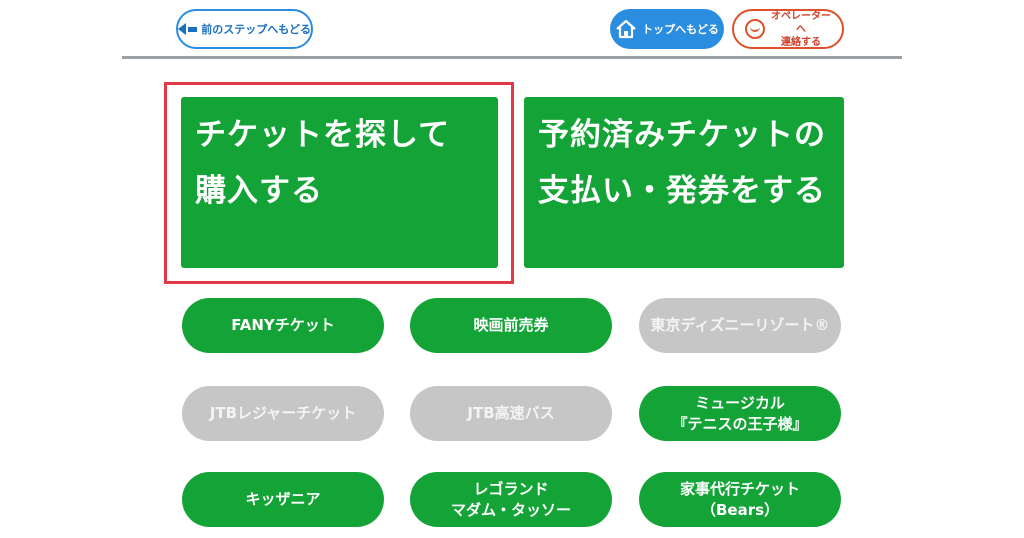 The height and width of the screenshot is (538, 1024). I want to click on kidzania-label: キッザニア, so click(283, 499).